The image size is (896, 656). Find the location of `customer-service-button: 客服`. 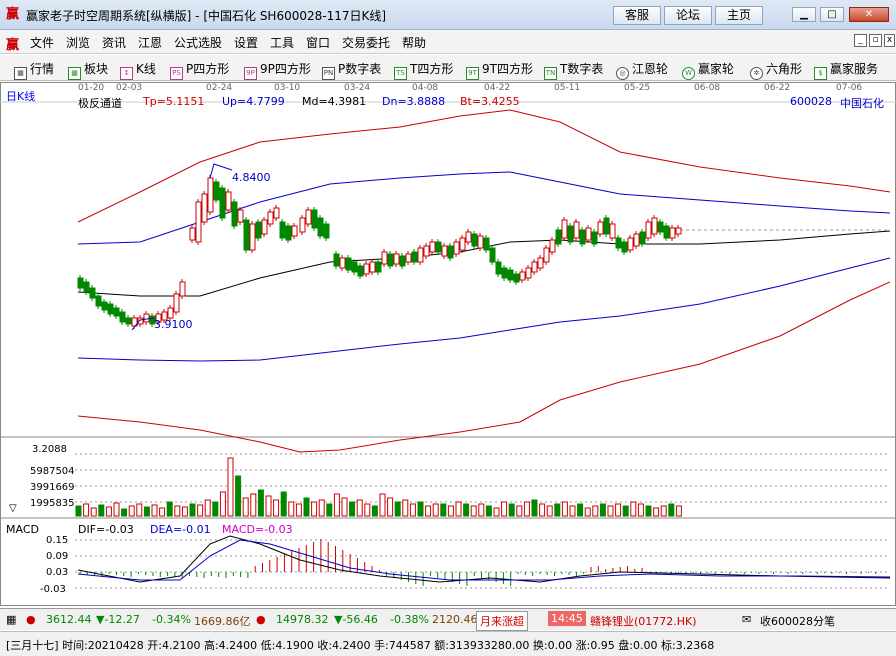

customer-service-button: 客服 is located at coordinates (637, 15).